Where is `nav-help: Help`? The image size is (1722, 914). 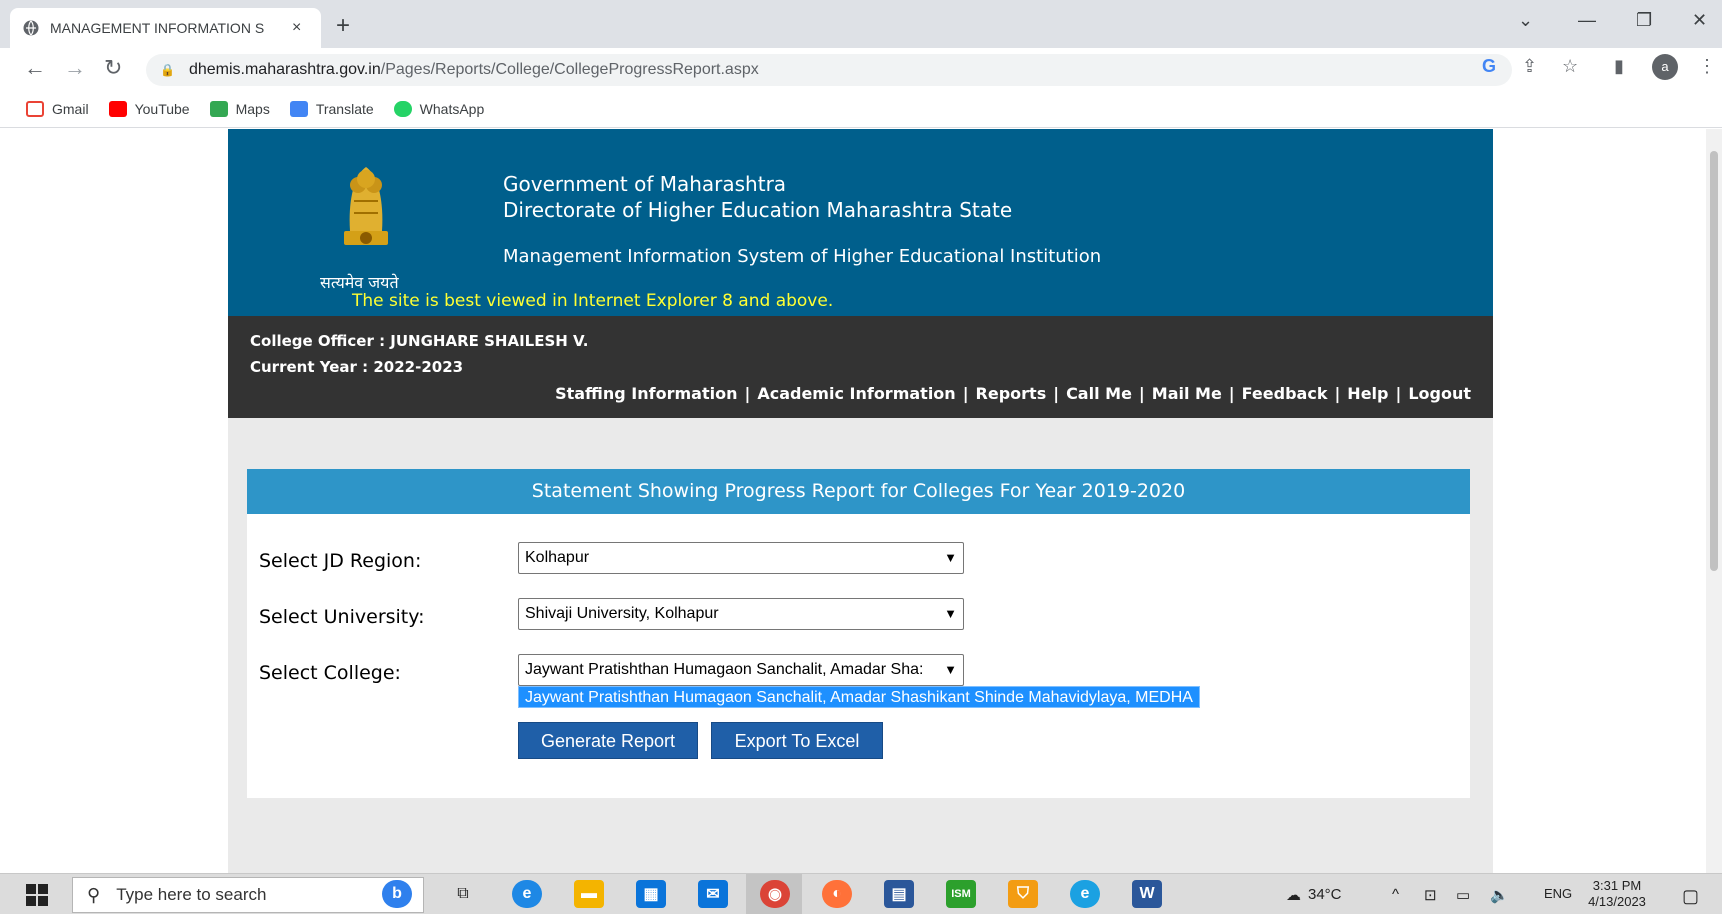 nav-help: Help is located at coordinates (1367, 393).